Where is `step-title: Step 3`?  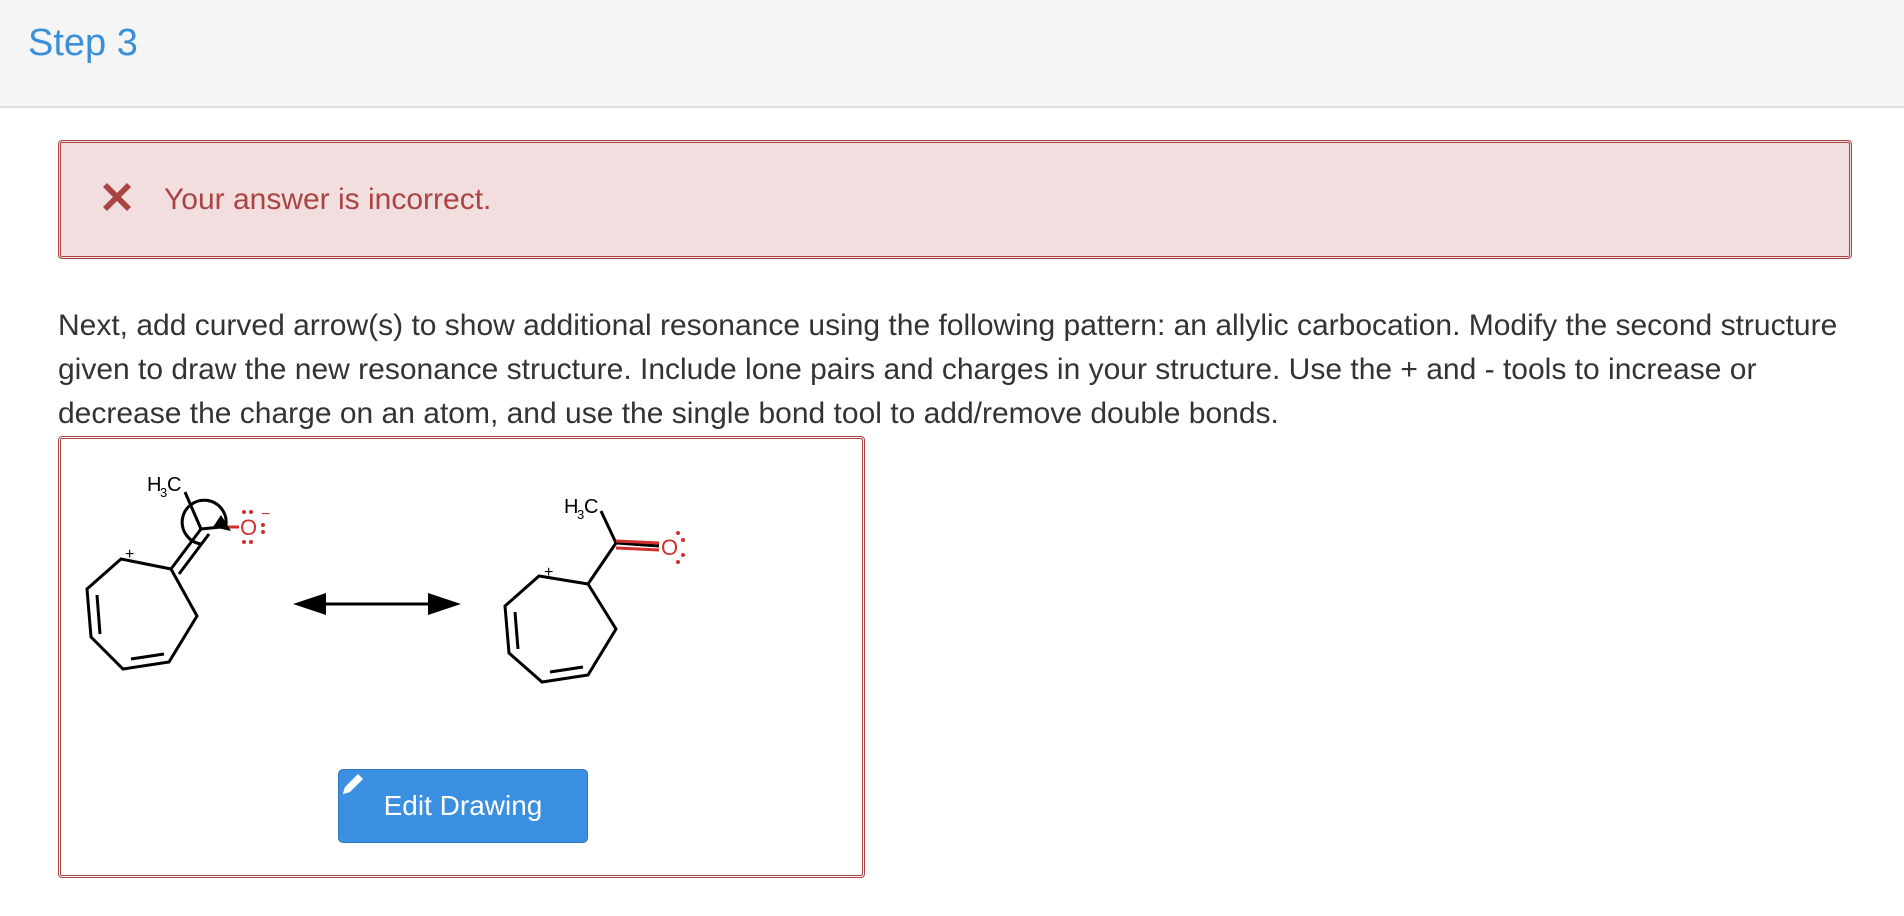
step-title: Step 3 is located at coordinates (83, 43).